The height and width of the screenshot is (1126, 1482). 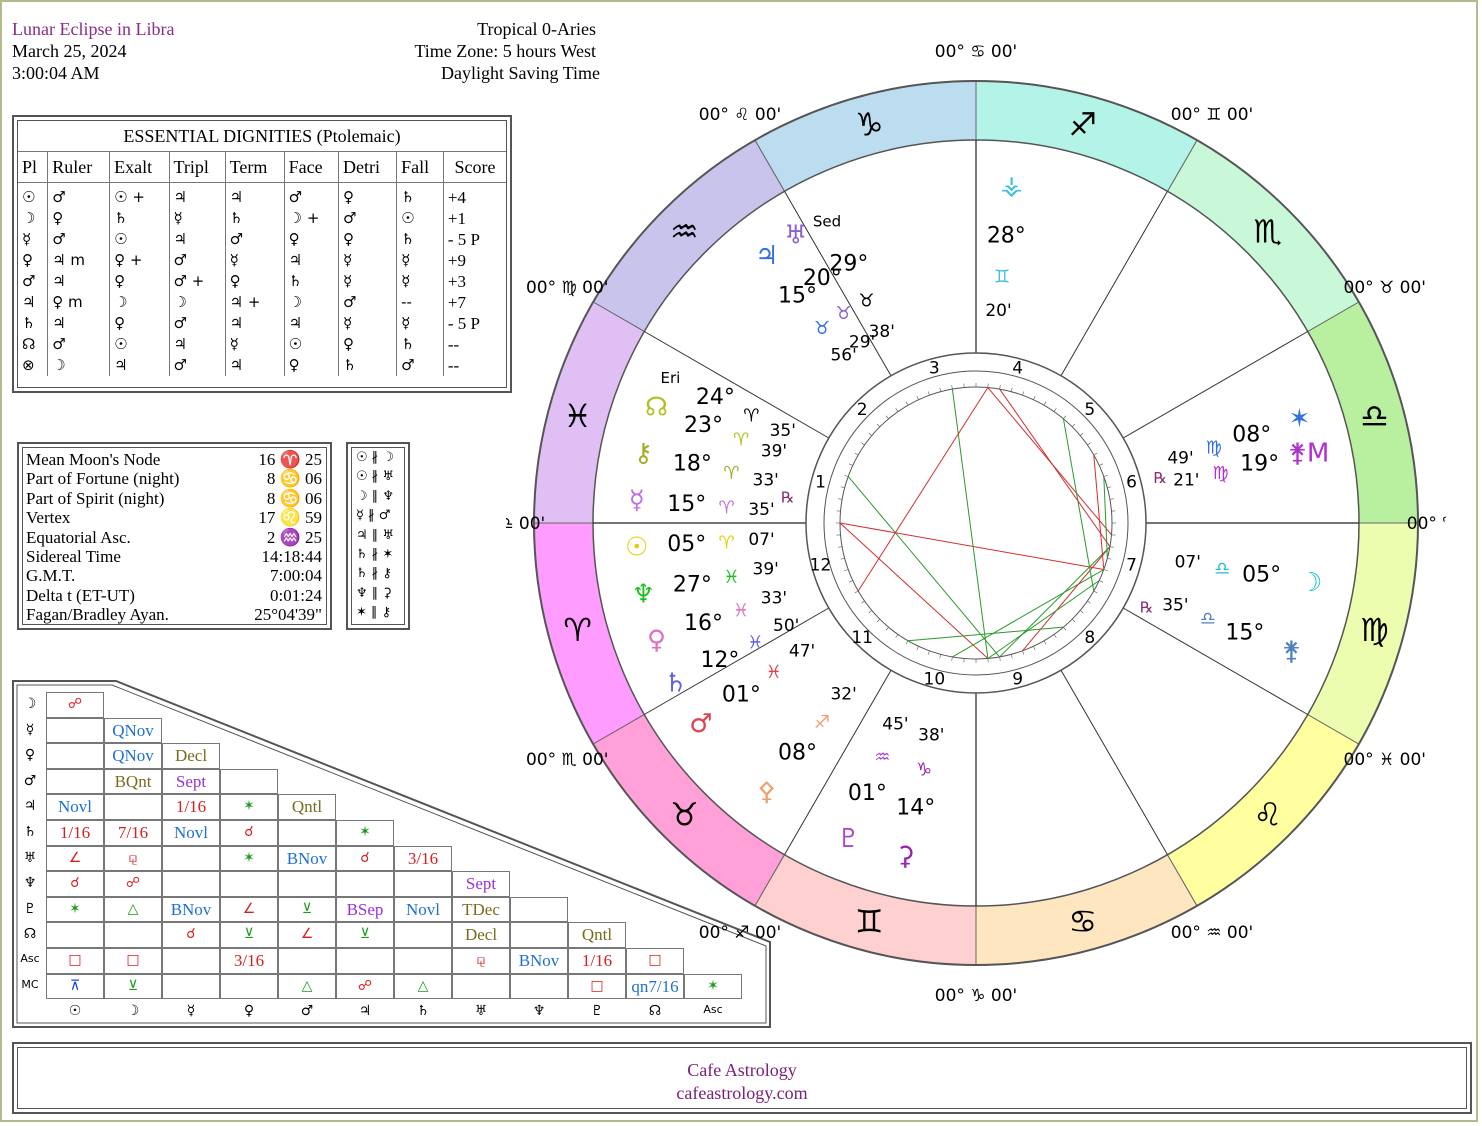 I want to click on dignities-header-6: Detri, so click(x=367, y=167).